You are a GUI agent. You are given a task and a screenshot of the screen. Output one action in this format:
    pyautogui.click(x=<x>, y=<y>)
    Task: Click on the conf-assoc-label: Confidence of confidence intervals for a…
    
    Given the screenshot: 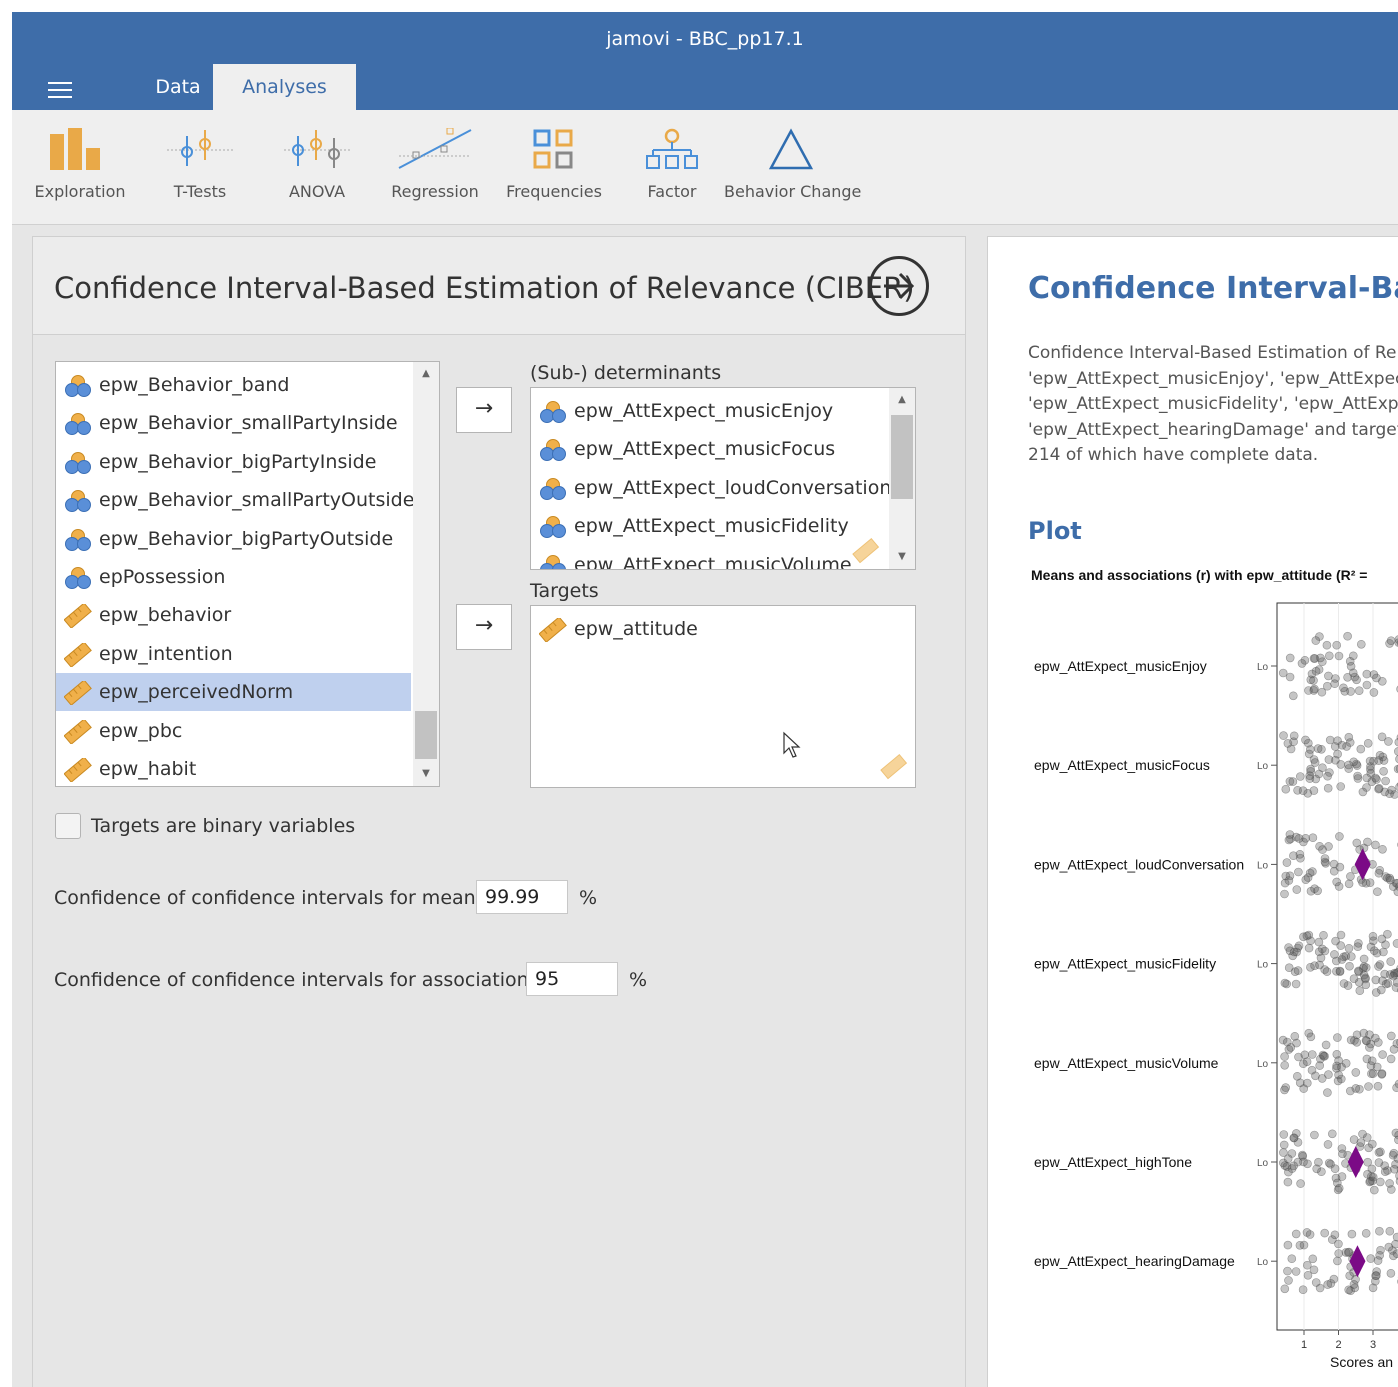 What is the action you would take?
    pyautogui.click(x=299, y=980)
    